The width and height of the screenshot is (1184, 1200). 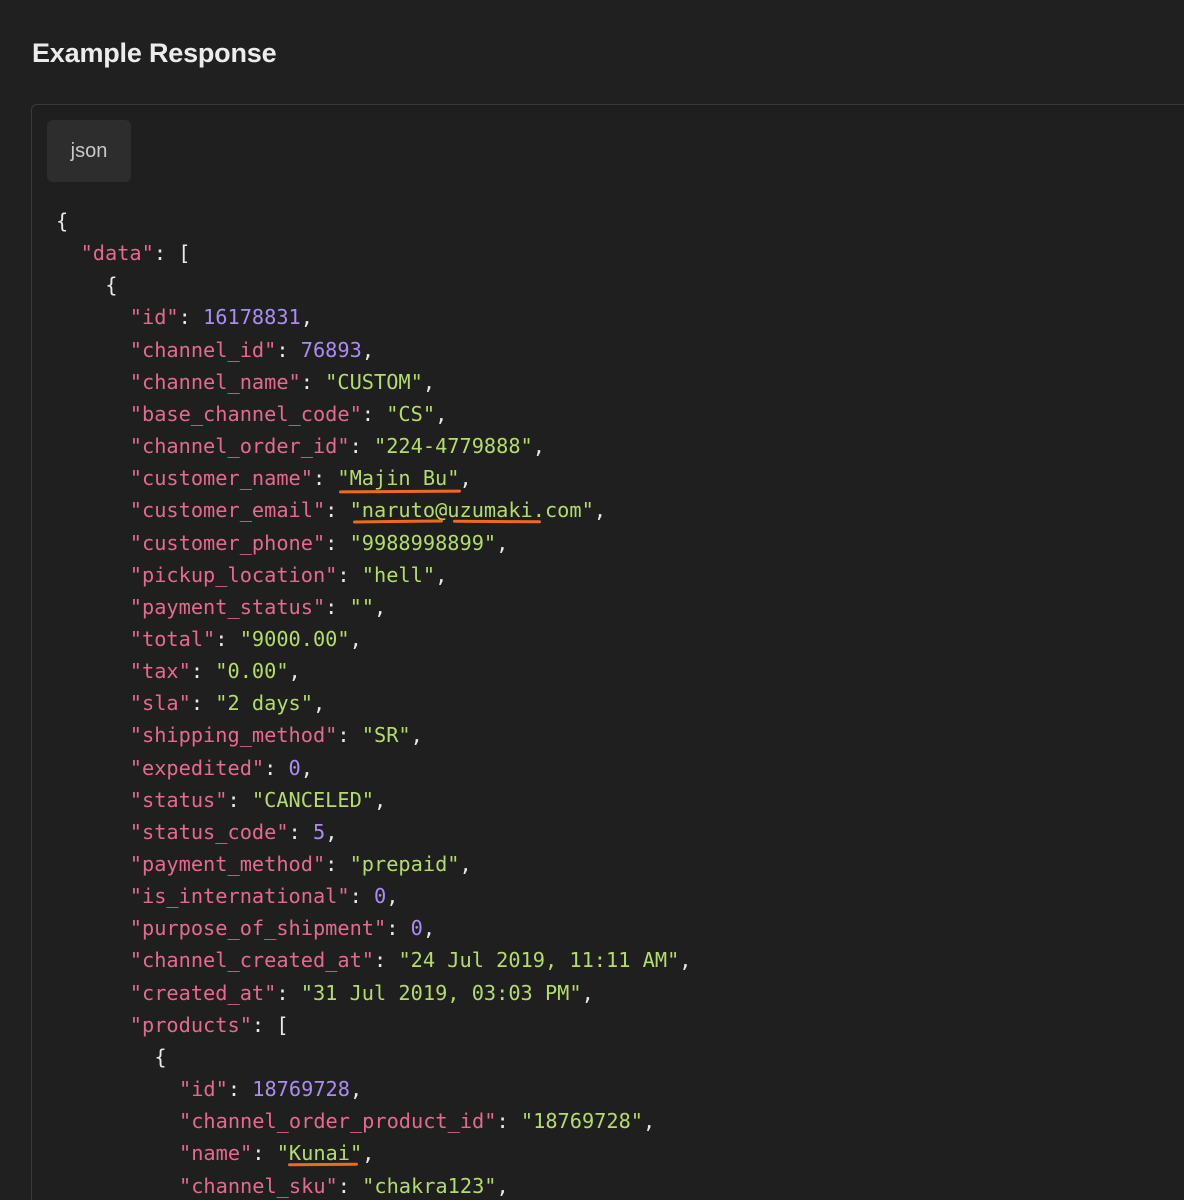 What do you see at coordinates (582, 1121) in the screenshot?
I see `code-string: "18769728"` at bounding box center [582, 1121].